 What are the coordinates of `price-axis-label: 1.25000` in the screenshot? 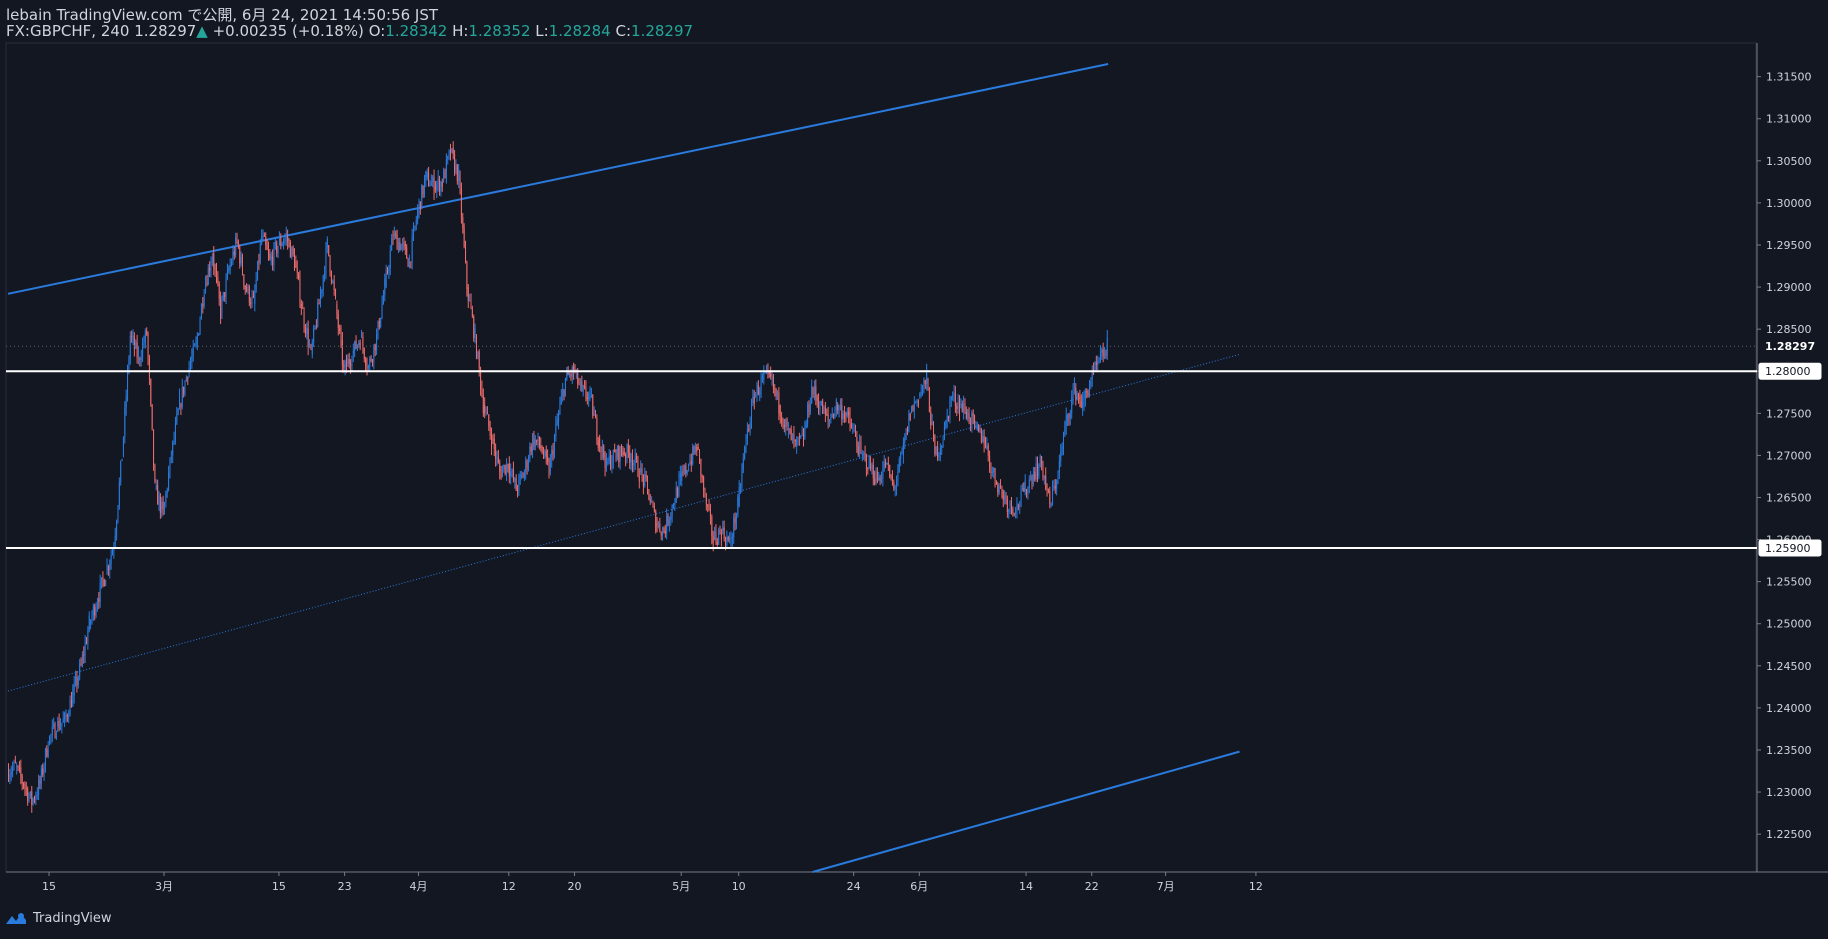 It's located at (1789, 624).